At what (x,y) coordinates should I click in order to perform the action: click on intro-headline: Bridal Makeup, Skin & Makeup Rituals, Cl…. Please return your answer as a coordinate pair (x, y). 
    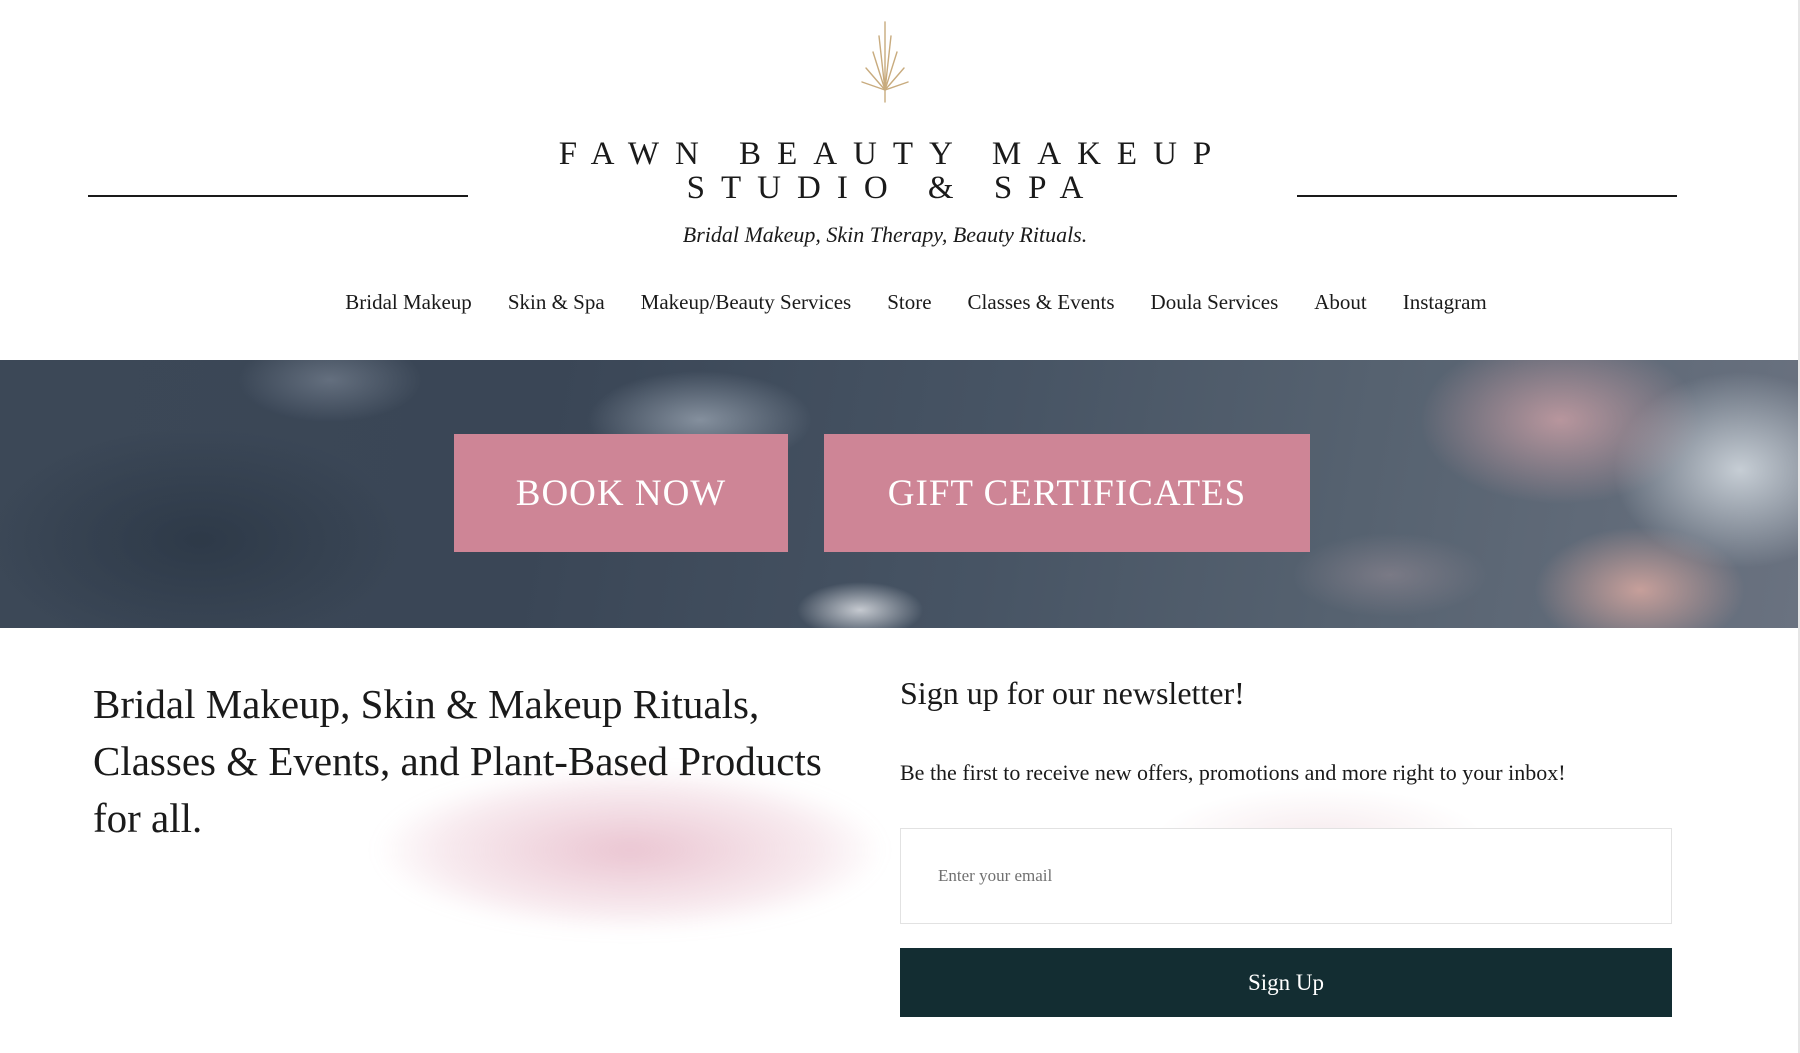
    Looking at the image, I should click on (457, 761).